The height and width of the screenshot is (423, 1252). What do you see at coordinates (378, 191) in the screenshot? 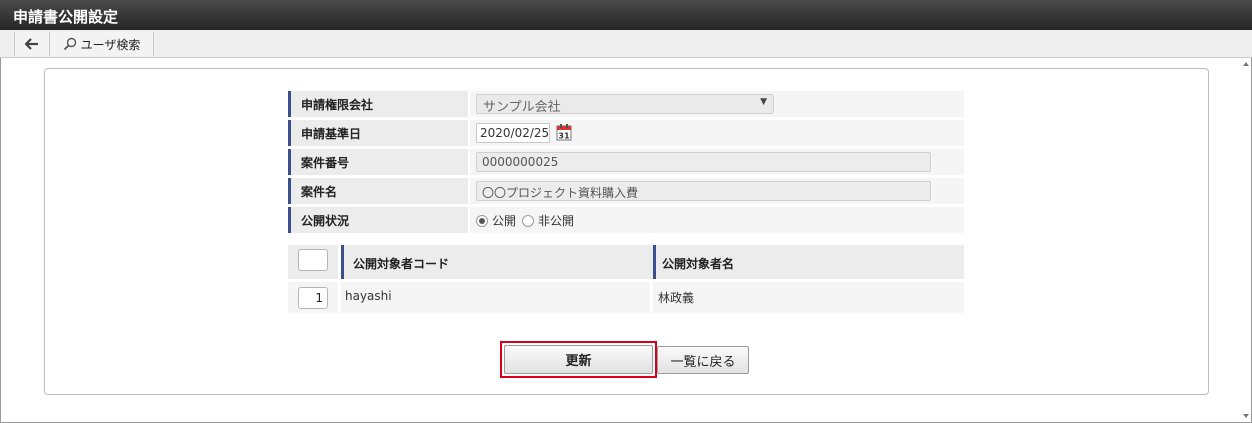
I see `case-name-label: 案件名` at bounding box center [378, 191].